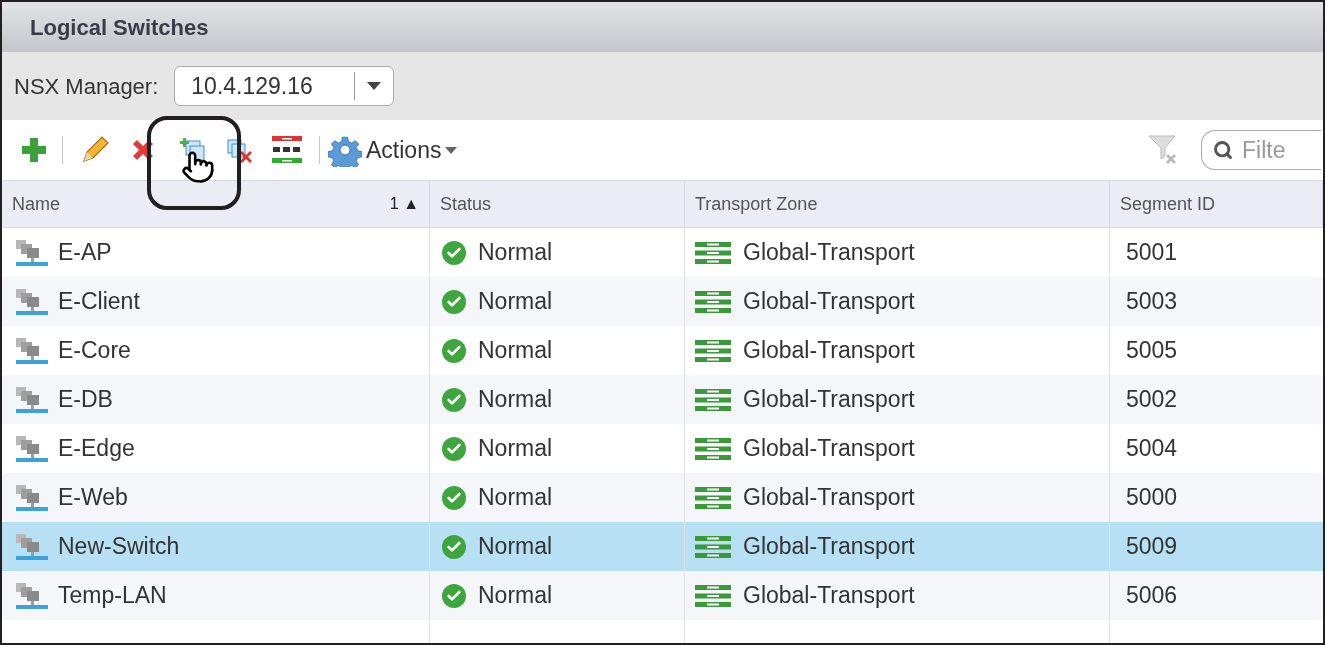 The image size is (1325, 645). Describe the element at coordinates (662, 301) in the screenshot. I see `table-row: E-Client Normal Global-Transport 5003` at that location.